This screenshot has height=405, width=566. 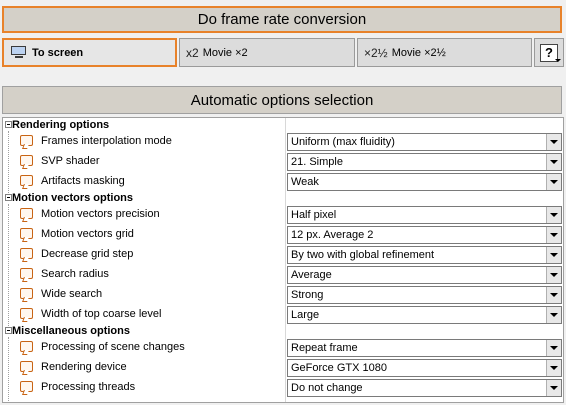 What do you see at coordinates (283, 235) in the screenshot?
I see `option-row: Motion vectors grid 12 px. Average 2` at bounding box center [283, 235].